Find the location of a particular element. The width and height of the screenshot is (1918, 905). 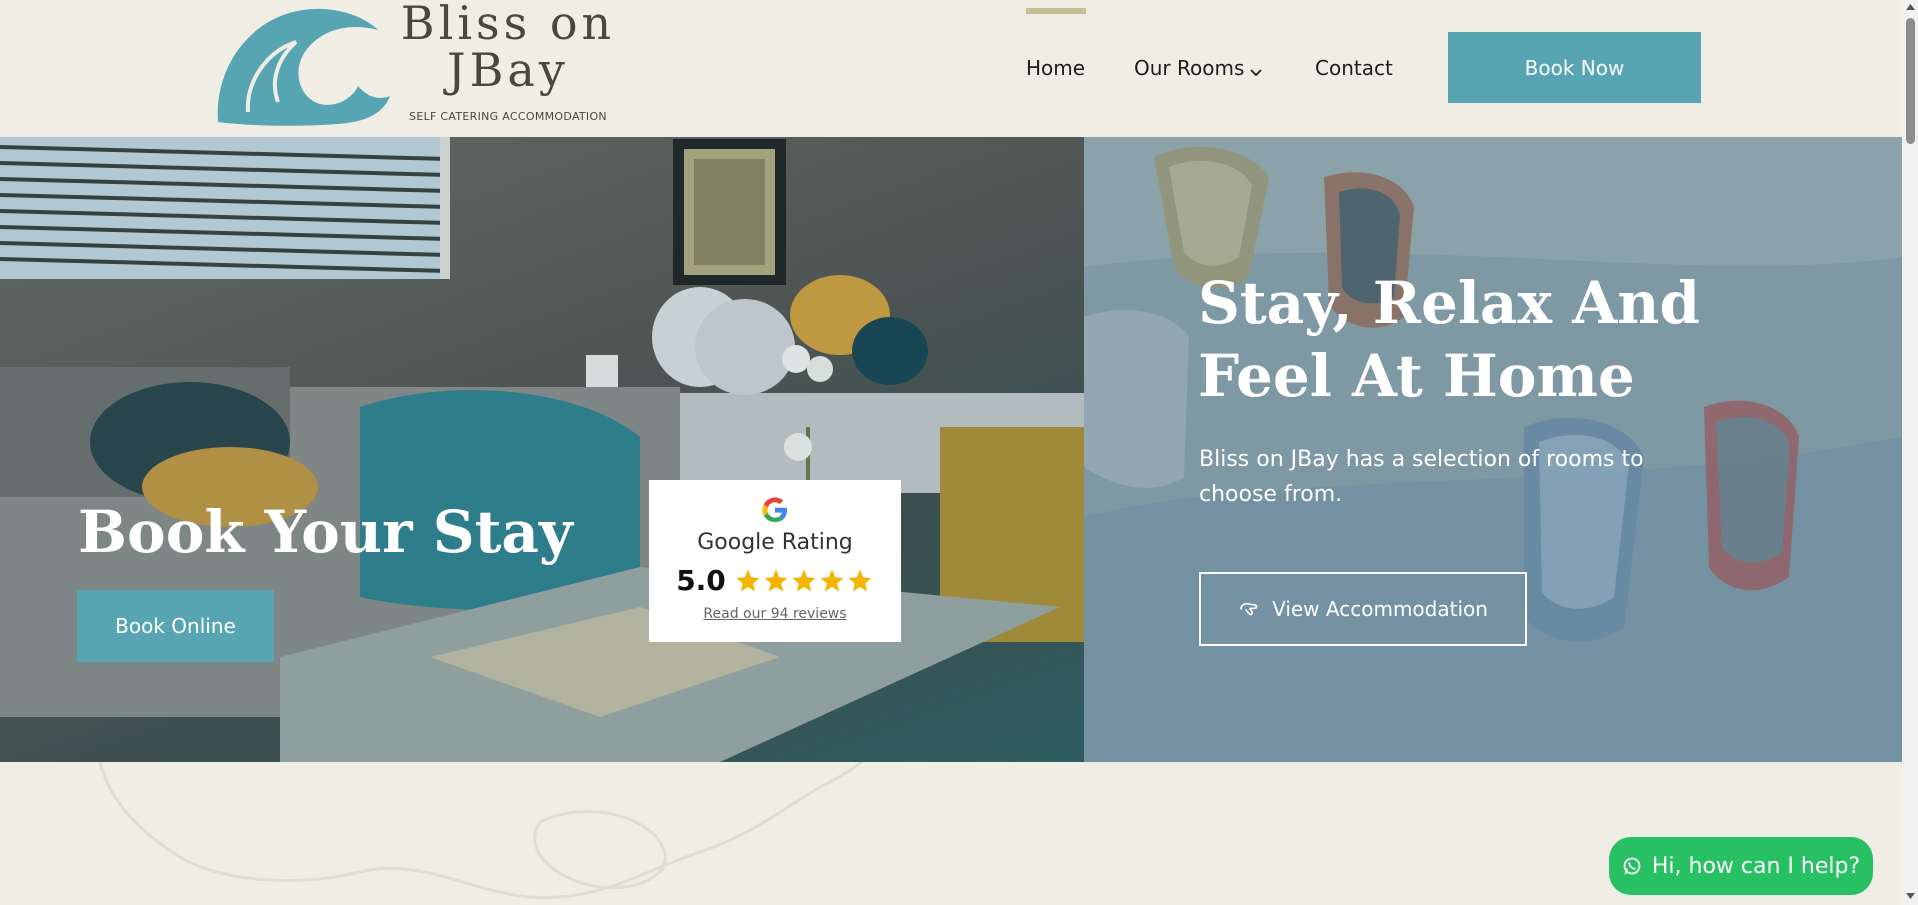

logo-tagline: SELF CATERING ACCOMMODATION is located at coordinates (508, 116).